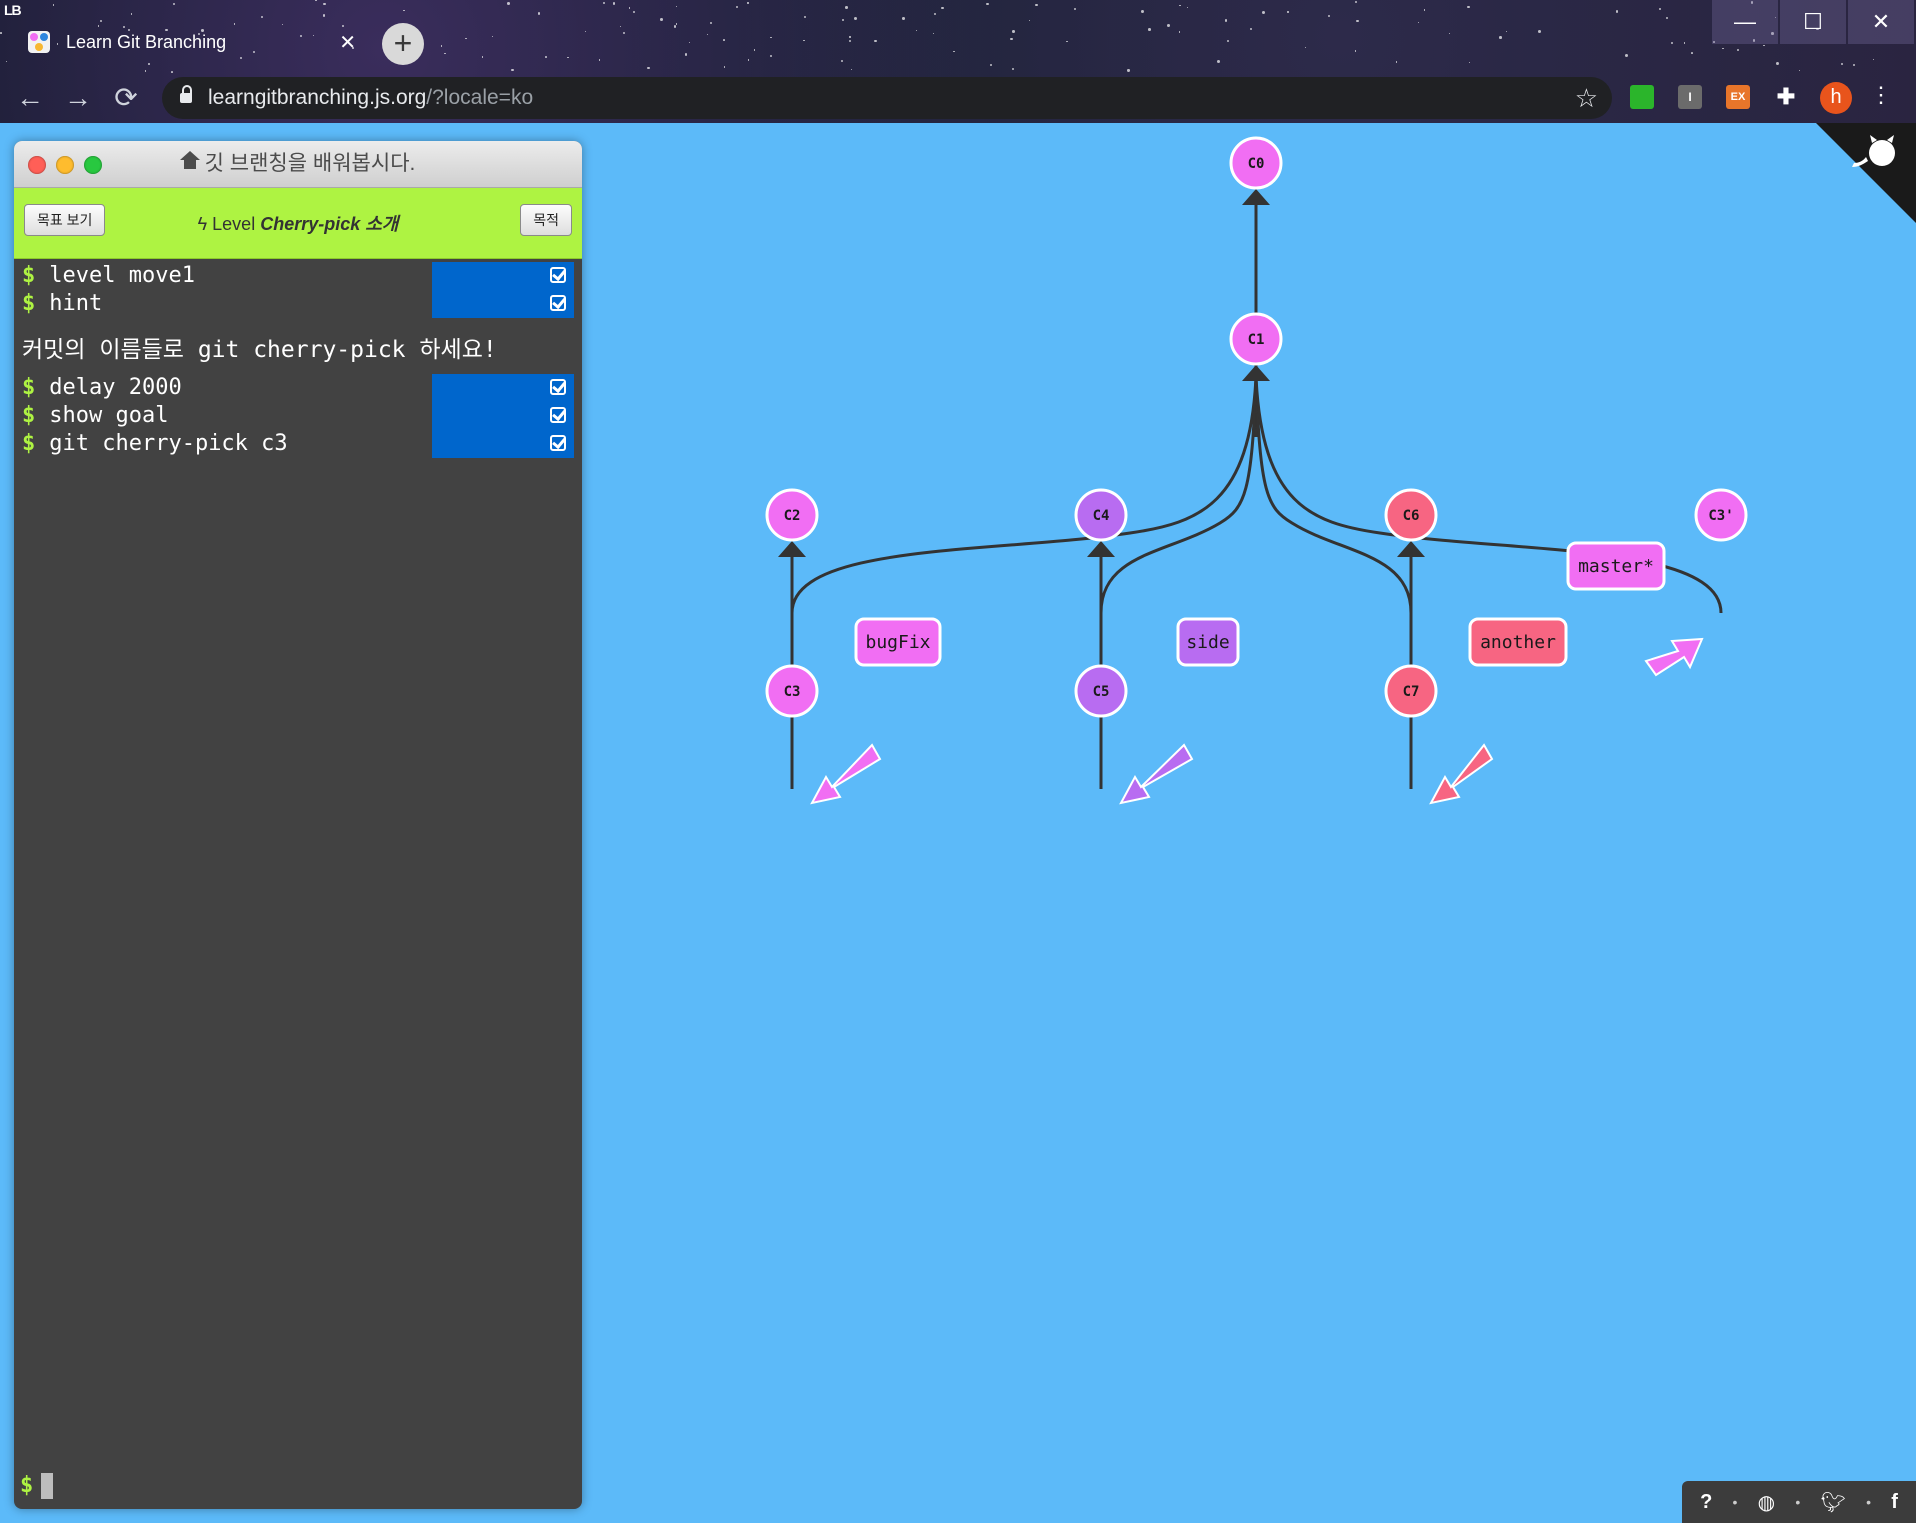 This screenshot has height=1523, width=1916. I want to click on help-icon: ?, so click(1706, 1502).